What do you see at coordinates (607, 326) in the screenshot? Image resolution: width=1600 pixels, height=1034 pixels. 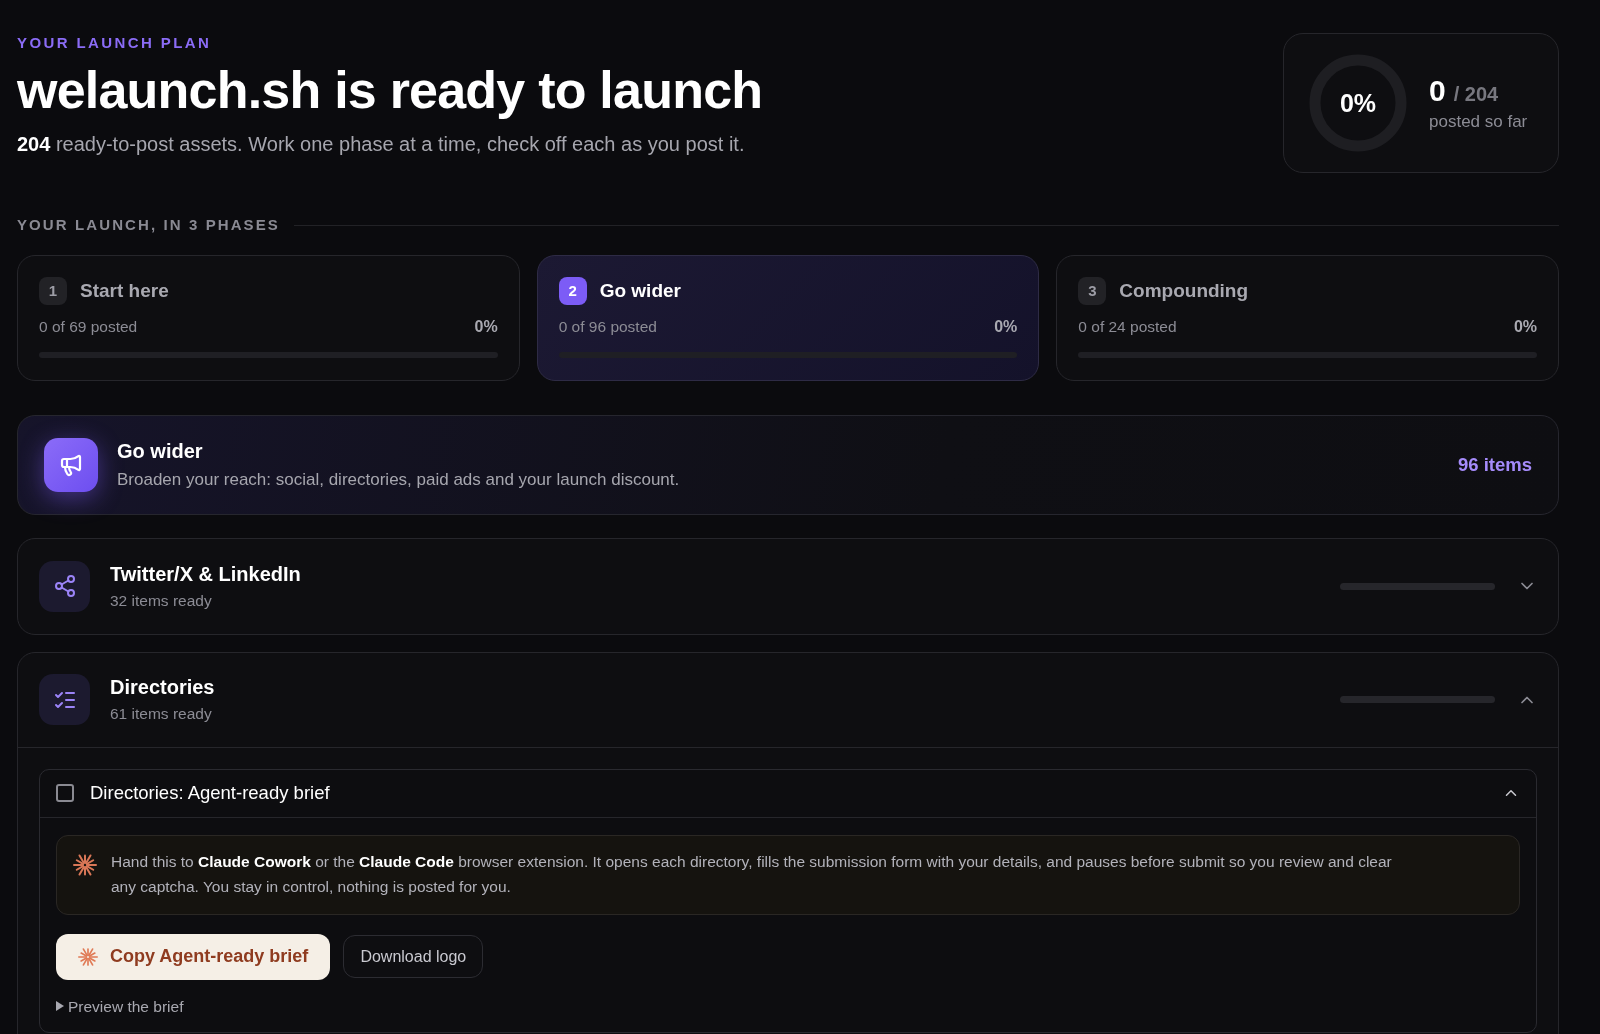 I see `phase-count: 0 of 96 posted` at bounding box center [607, 326].